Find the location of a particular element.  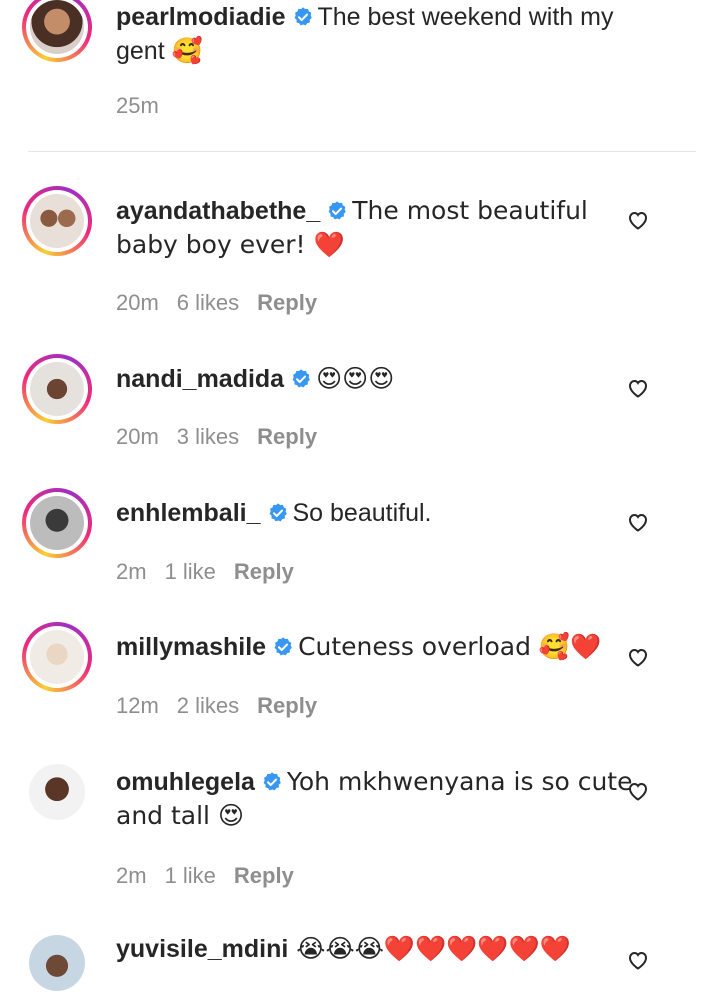

comment-text: nandi_madida 😍😍😍 is located at coordinates (376, 379).